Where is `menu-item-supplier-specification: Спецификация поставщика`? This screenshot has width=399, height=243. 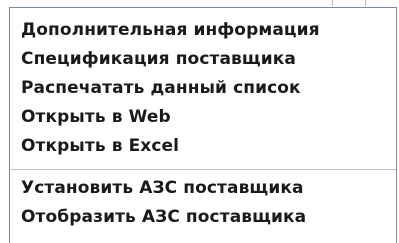 menu-item-supplier-specification: Спецификация поставщика is located at coordinates (203, 59).